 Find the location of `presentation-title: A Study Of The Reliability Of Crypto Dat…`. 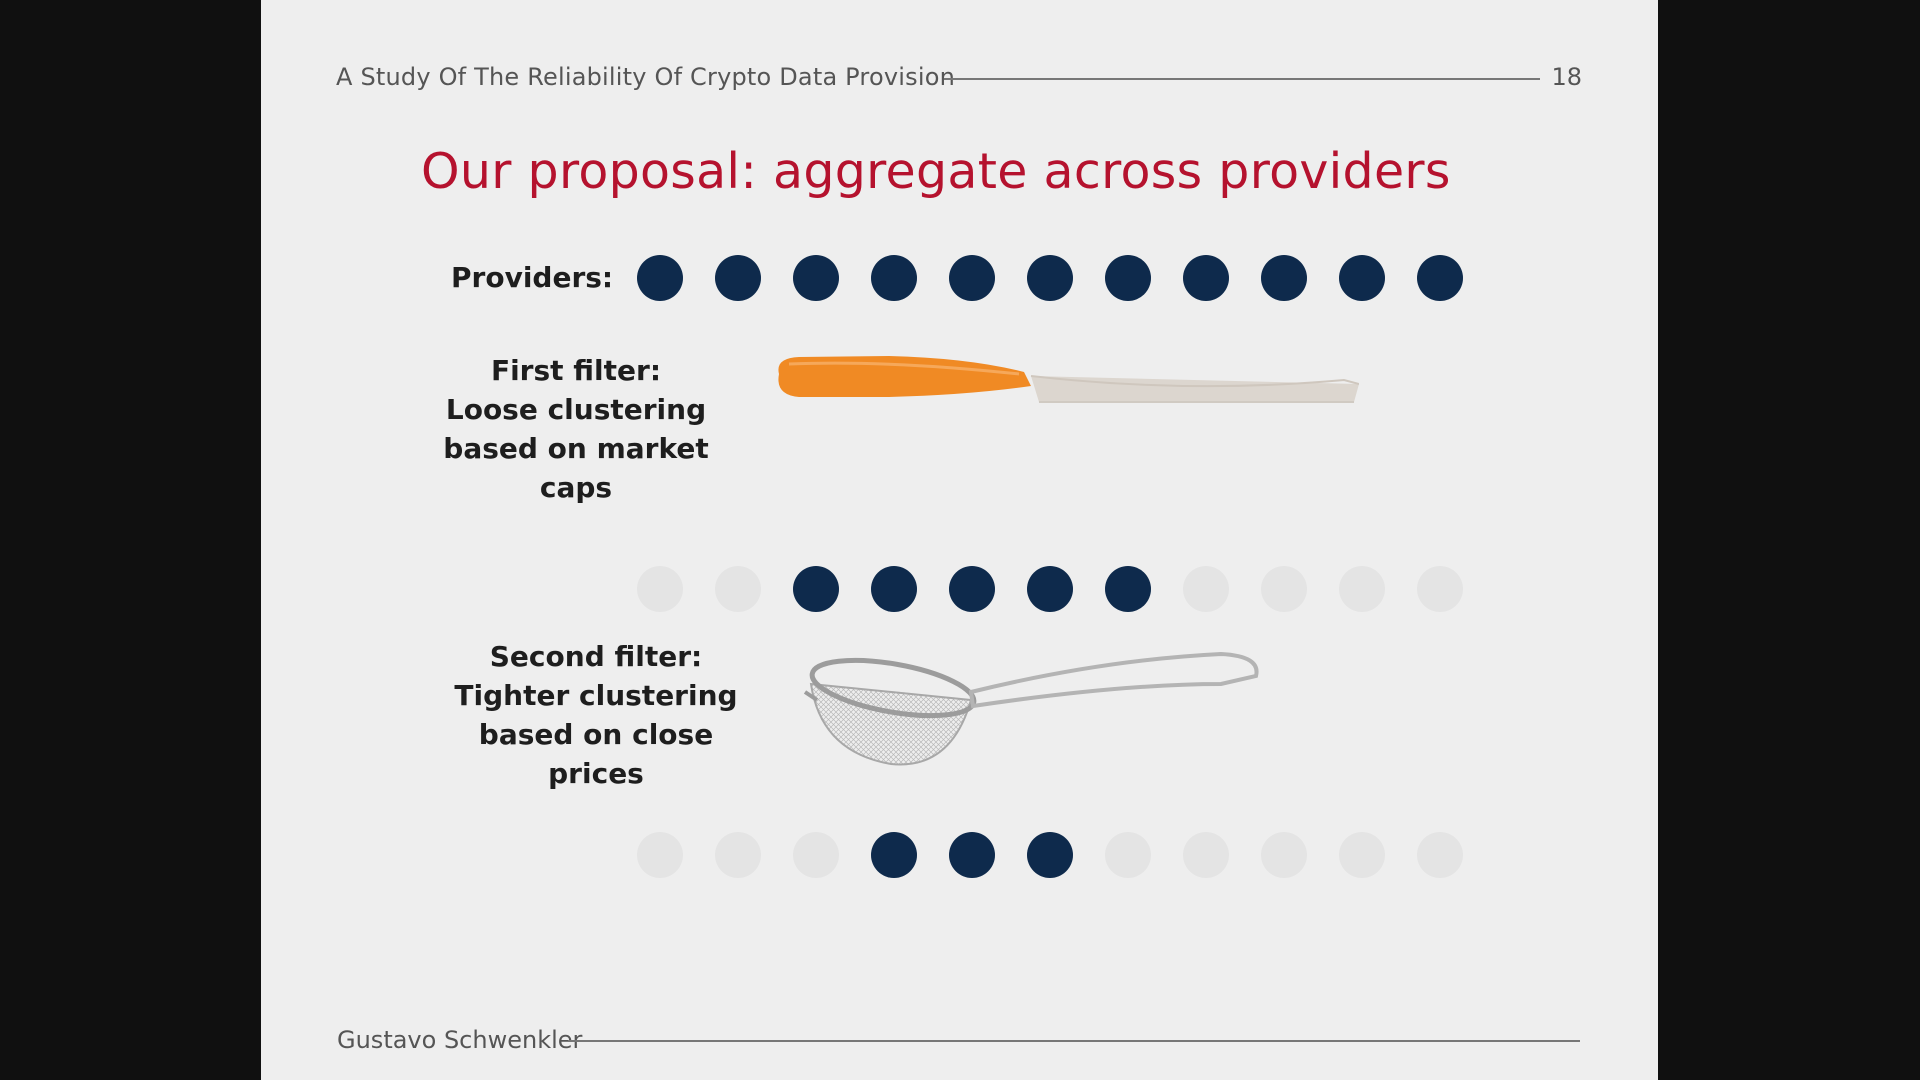

presentation-title: A Study Of The Reliability Of Crypto Dat… is located at coordinates (645, 77).